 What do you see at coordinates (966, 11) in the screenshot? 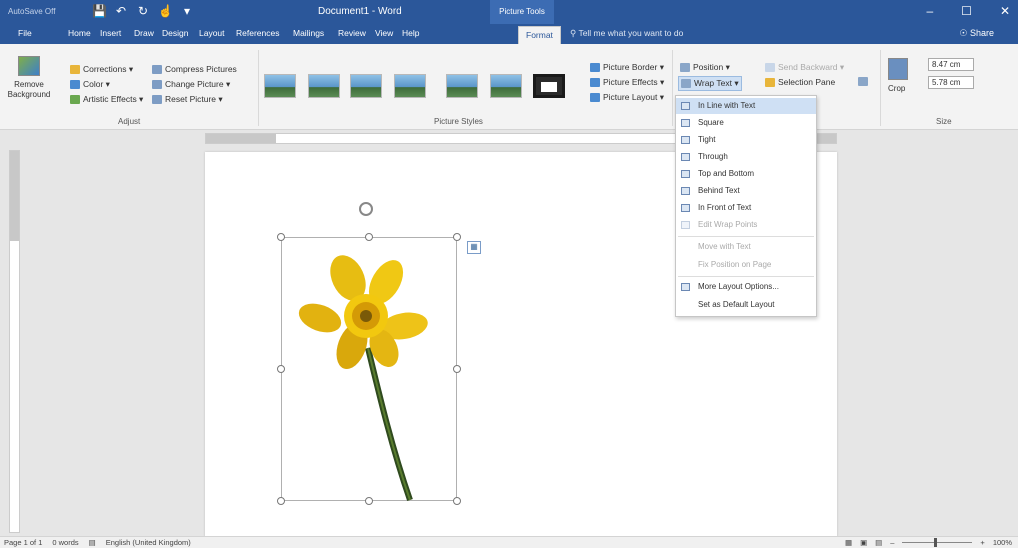
I see `maximize-button: ☐` at bounding box center [966, 11].